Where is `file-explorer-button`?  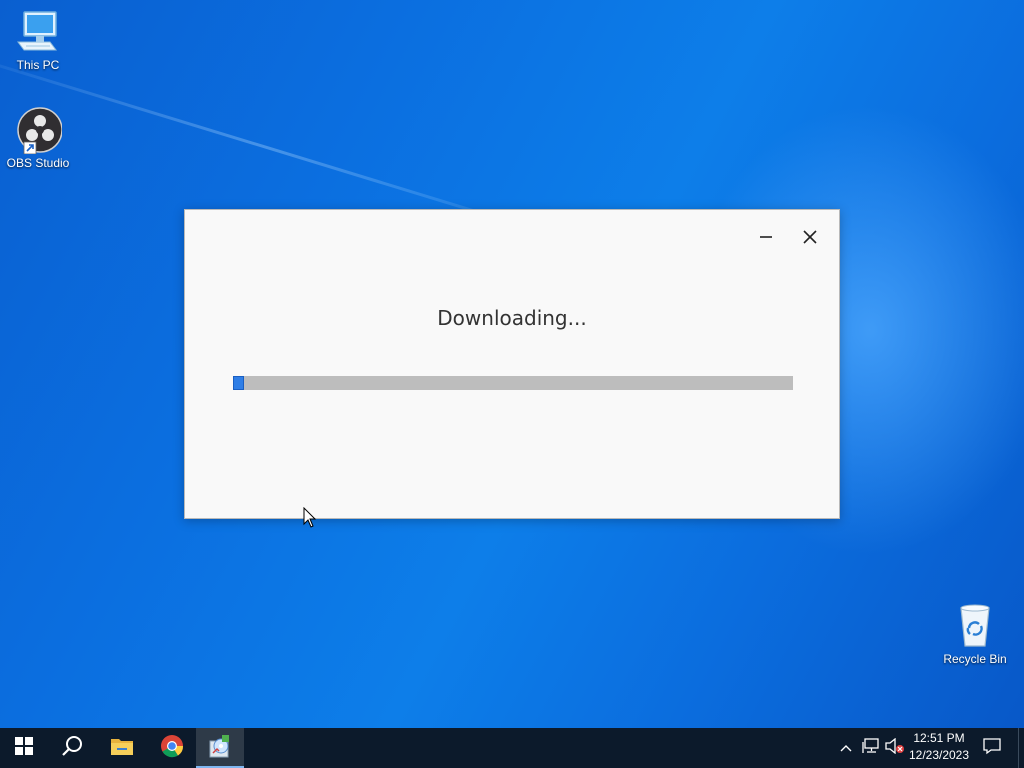 file-explorer-button is located at coordinates (122, 748).